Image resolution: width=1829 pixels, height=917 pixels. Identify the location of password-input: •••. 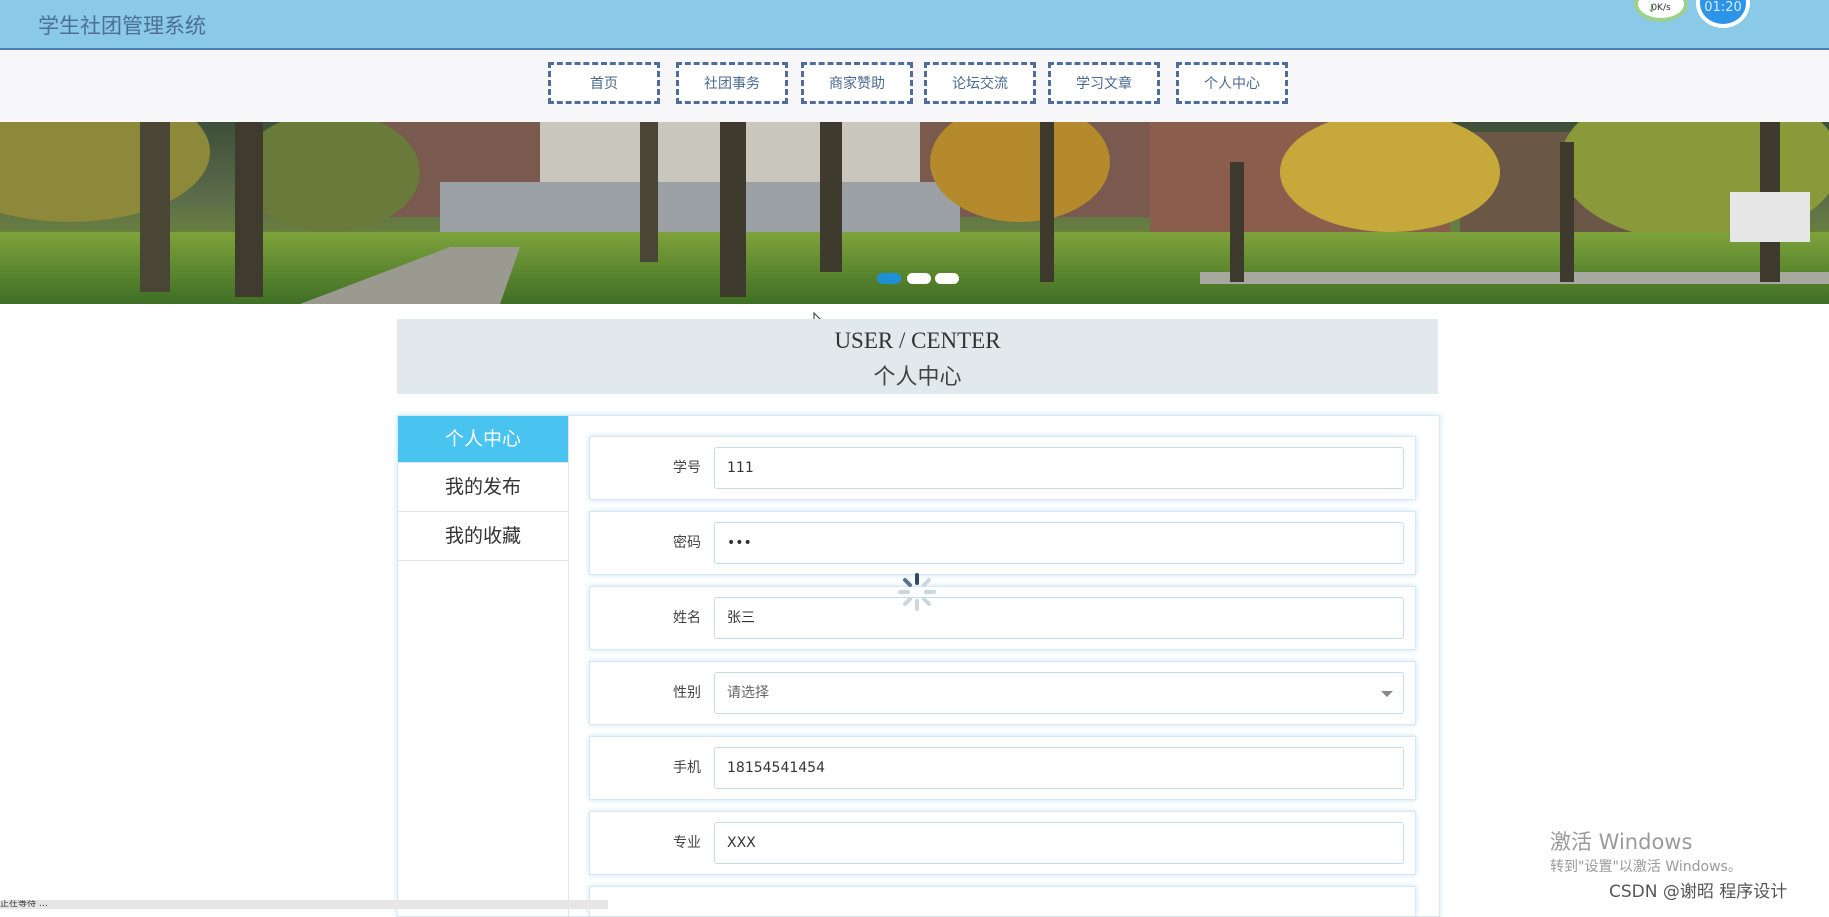
(1059, 543).